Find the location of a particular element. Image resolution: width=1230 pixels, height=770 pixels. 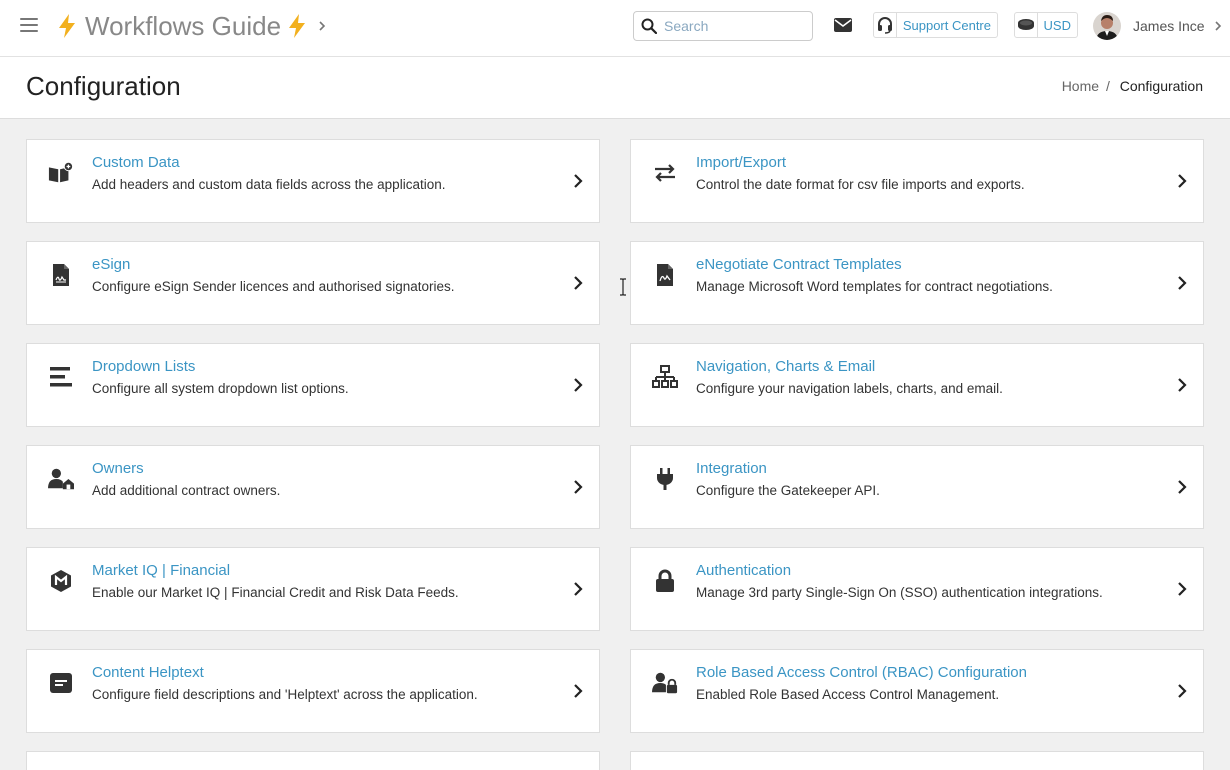

page-header: Configuration Home / Configuration is located at coordinates (615, 88).